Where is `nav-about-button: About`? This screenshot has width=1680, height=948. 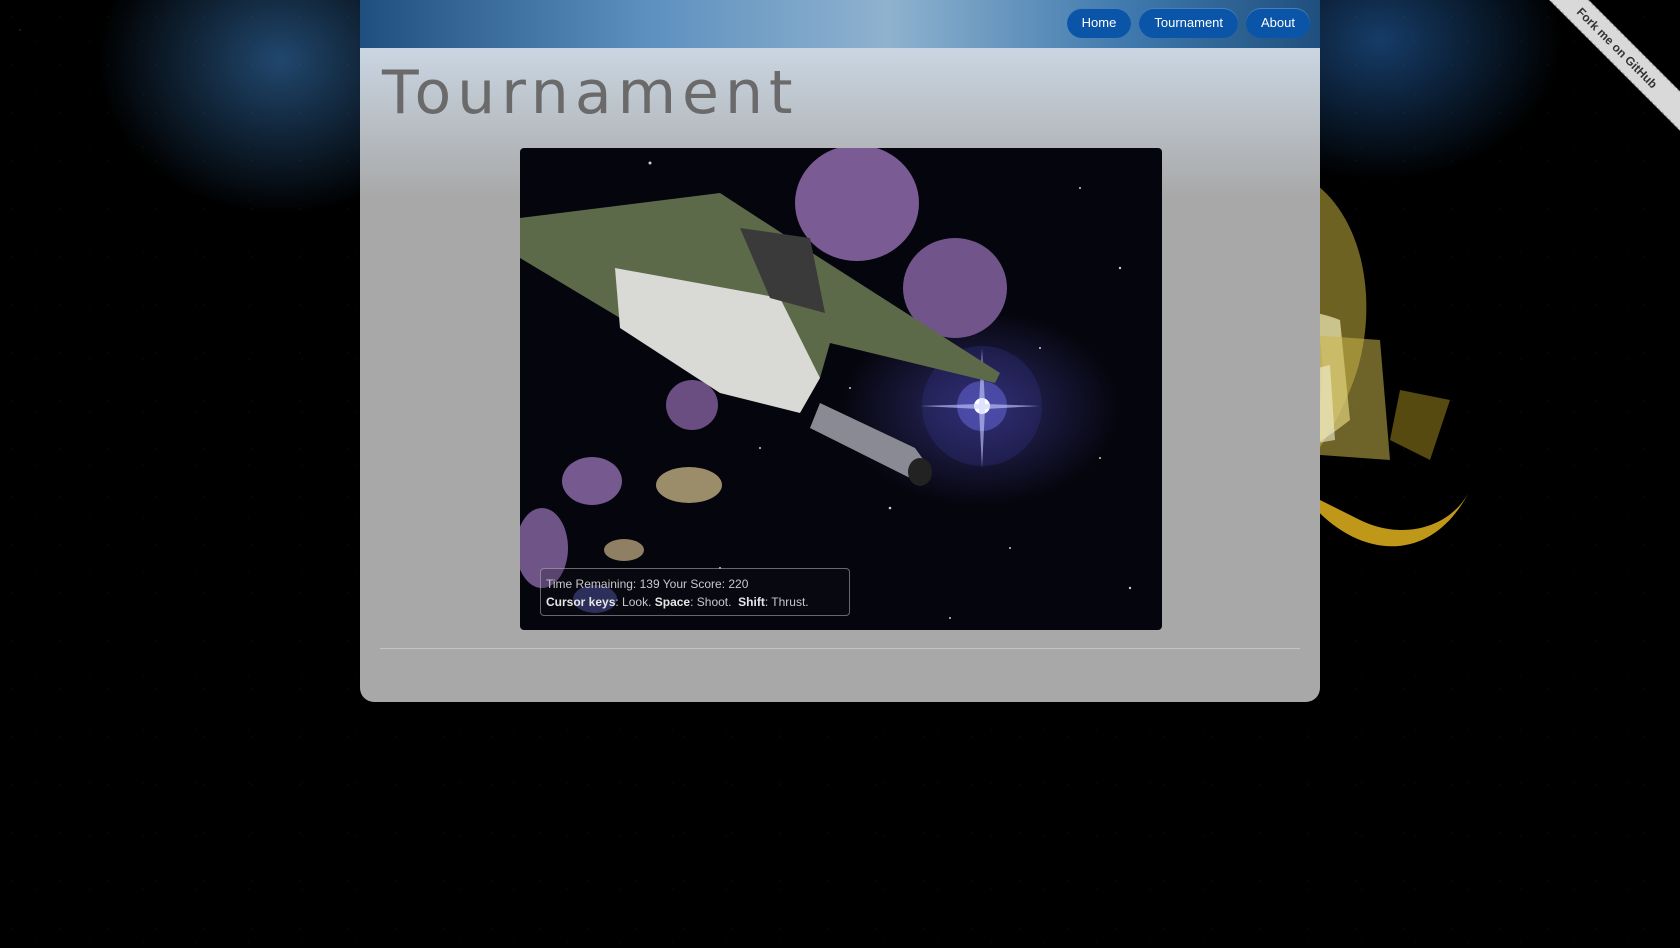
nav-about-button: About is located at coordinates (1278, 23).